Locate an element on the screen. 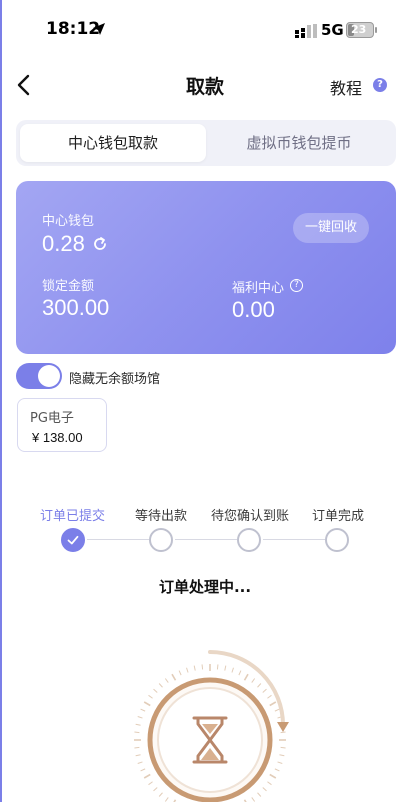  hourglass-dial-icon is located at coordinates (211, 726).